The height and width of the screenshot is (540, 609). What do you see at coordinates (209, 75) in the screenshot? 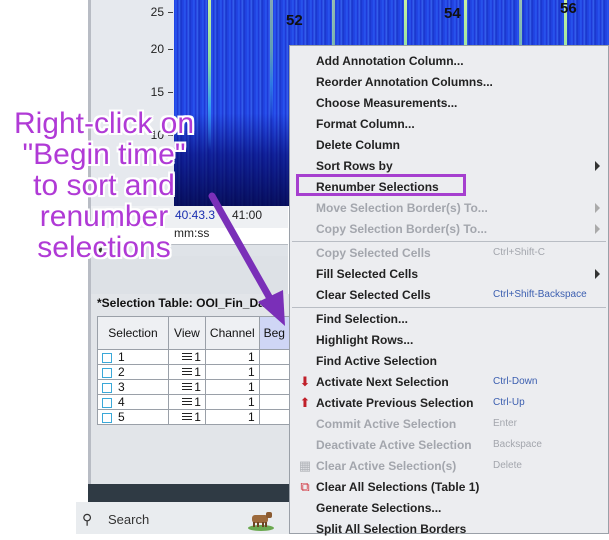
I see `spectrogram-stripe` at bounding box center [209, 75].